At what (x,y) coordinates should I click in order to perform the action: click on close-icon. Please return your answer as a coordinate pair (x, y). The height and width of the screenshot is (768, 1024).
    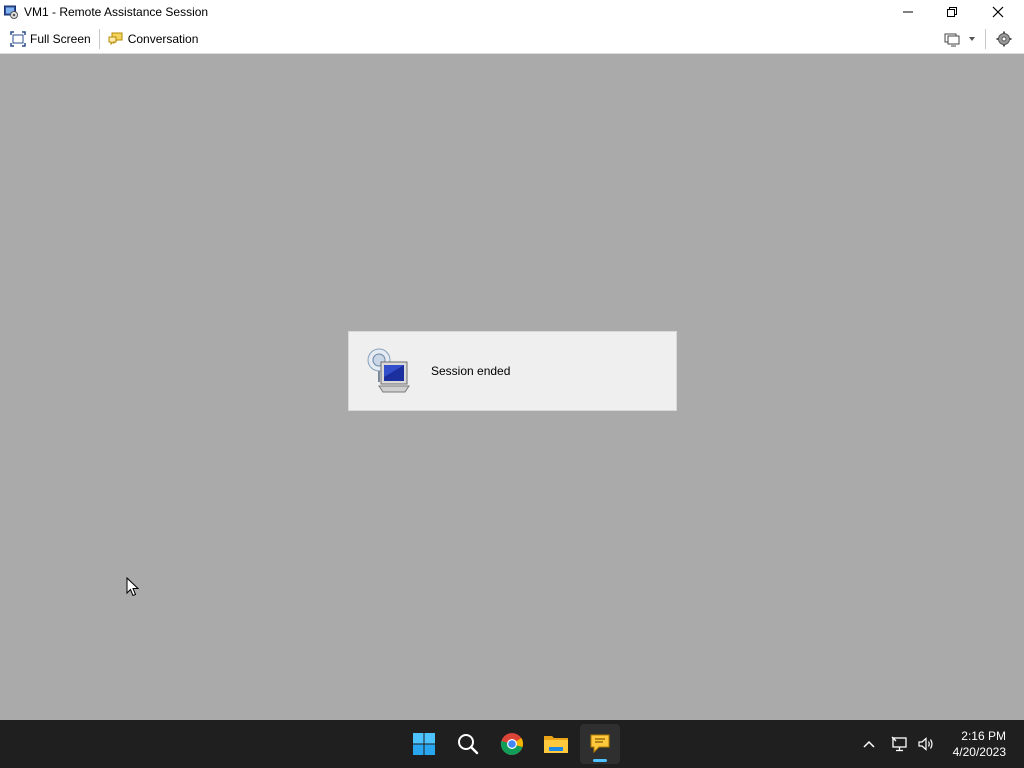
    Looking at the image, I should click on (998, 12).